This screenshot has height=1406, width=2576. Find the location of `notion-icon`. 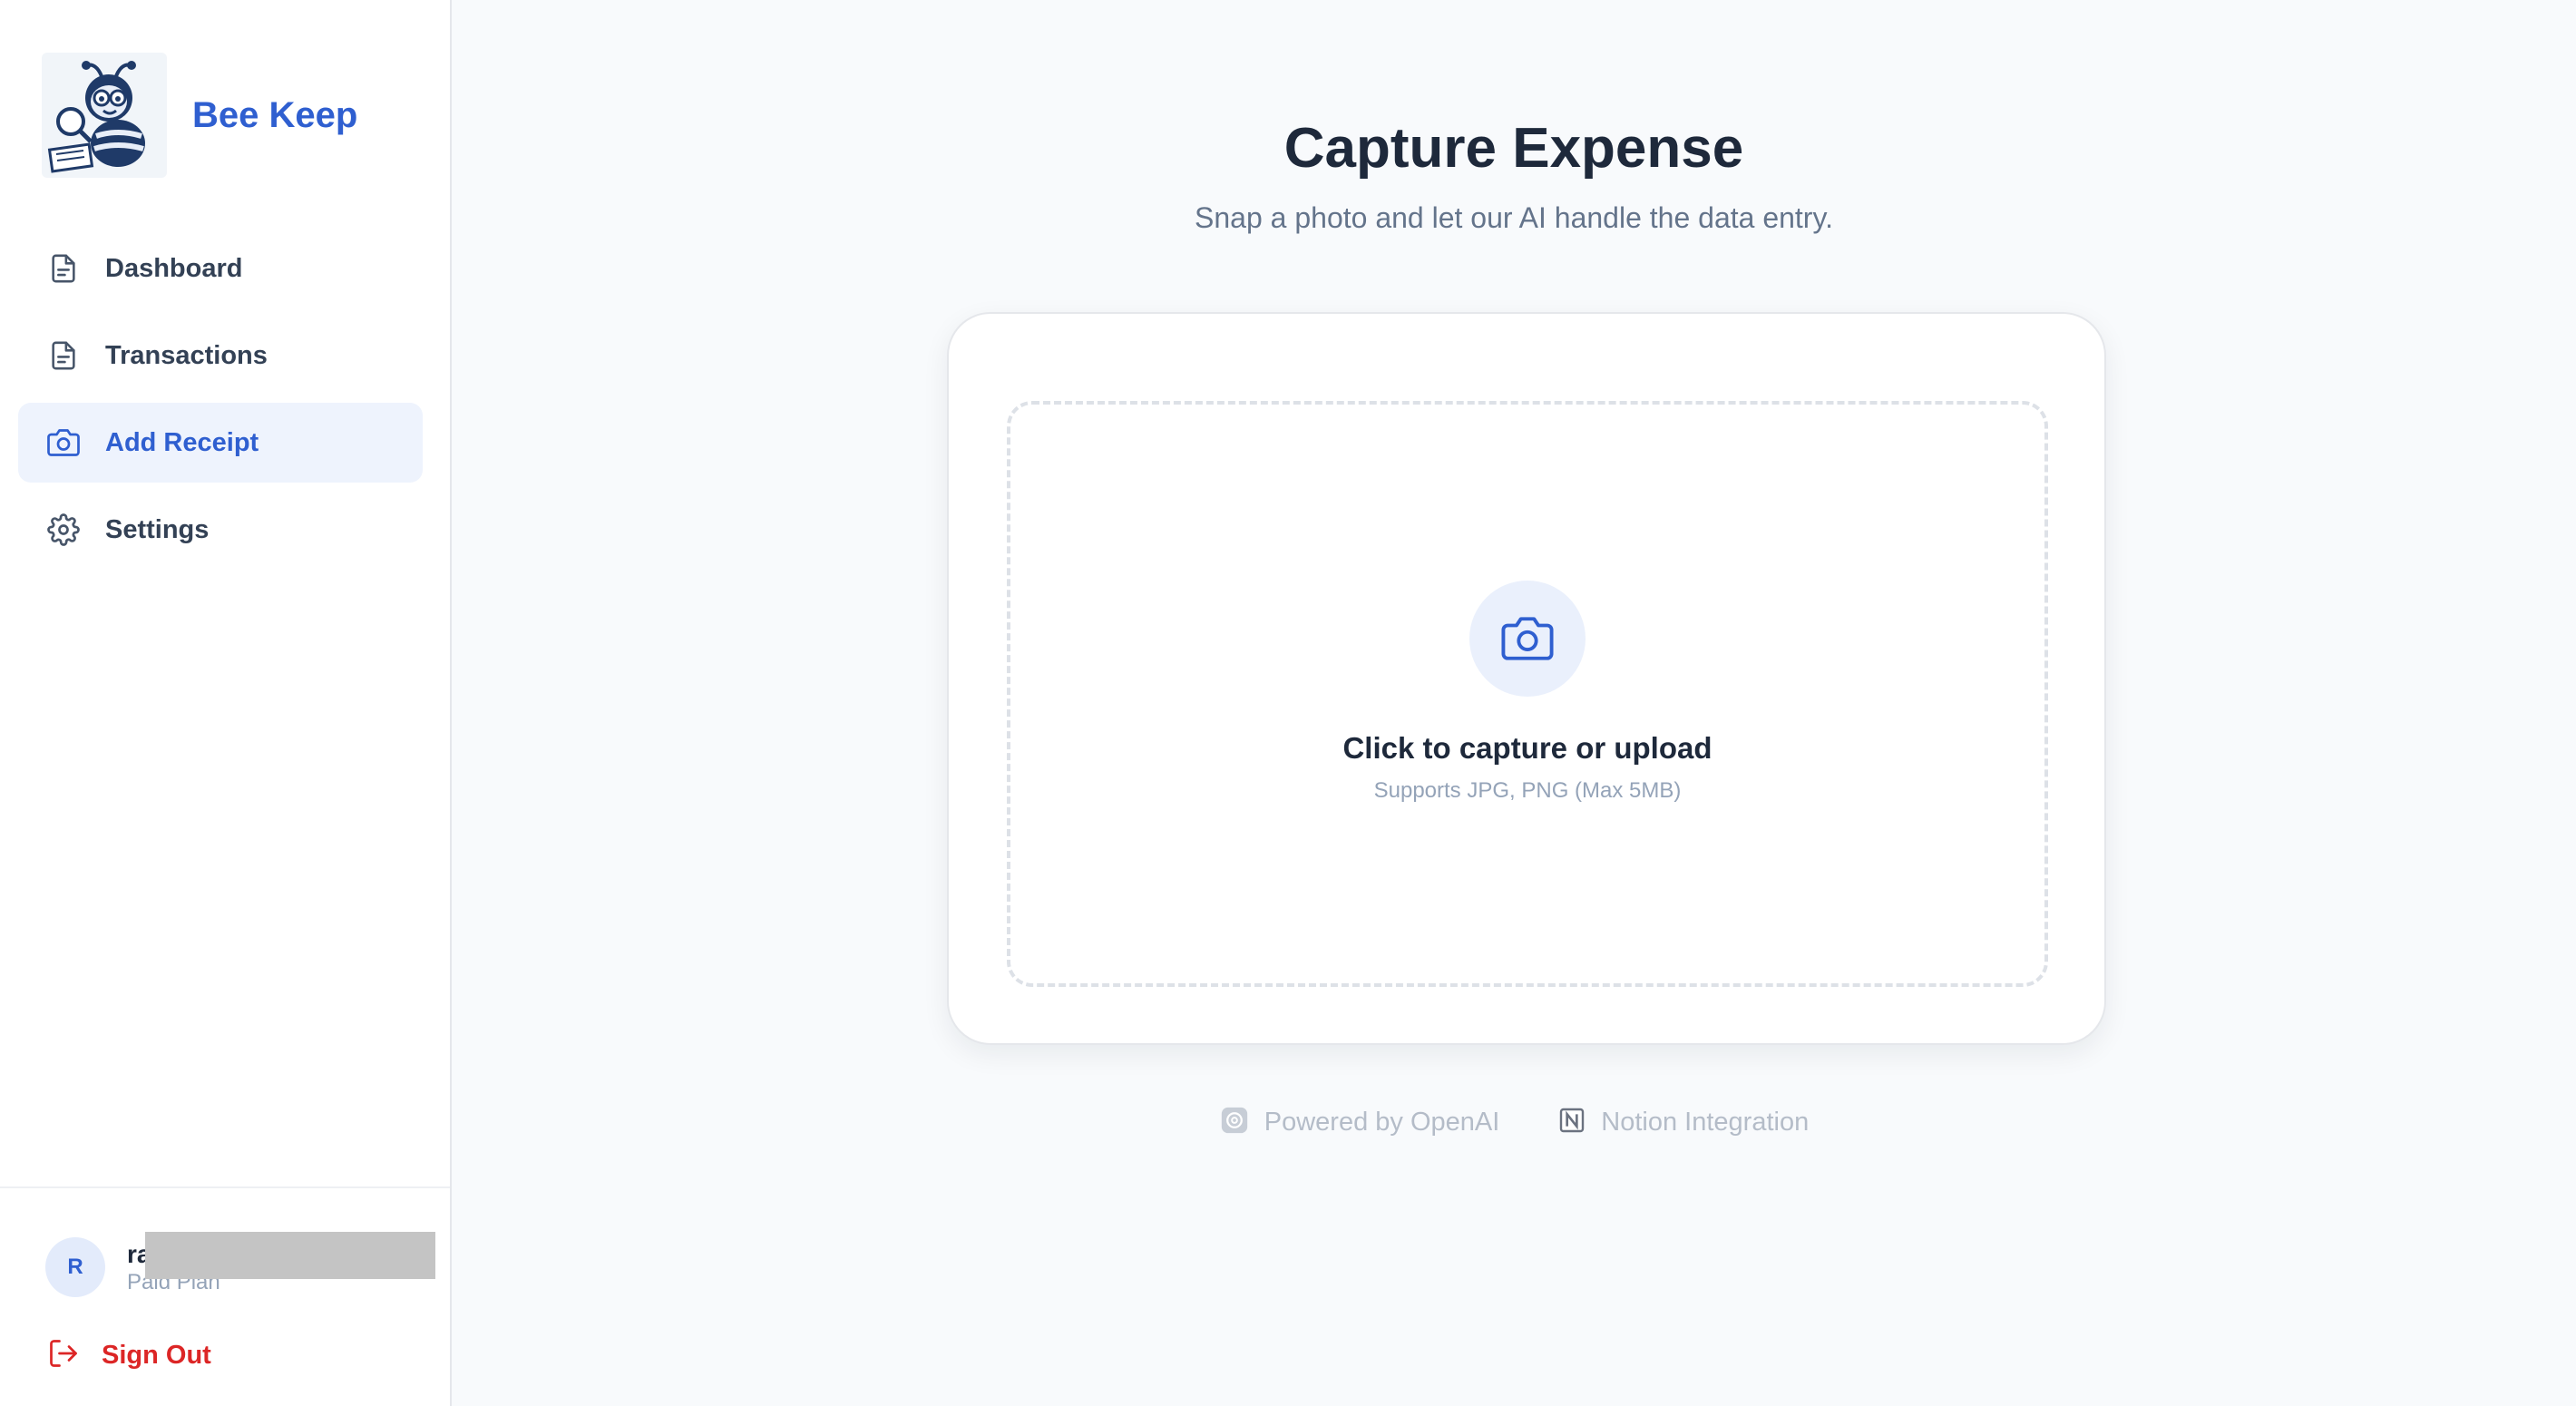

notion-icon is located at coordinates (1571, 1122).